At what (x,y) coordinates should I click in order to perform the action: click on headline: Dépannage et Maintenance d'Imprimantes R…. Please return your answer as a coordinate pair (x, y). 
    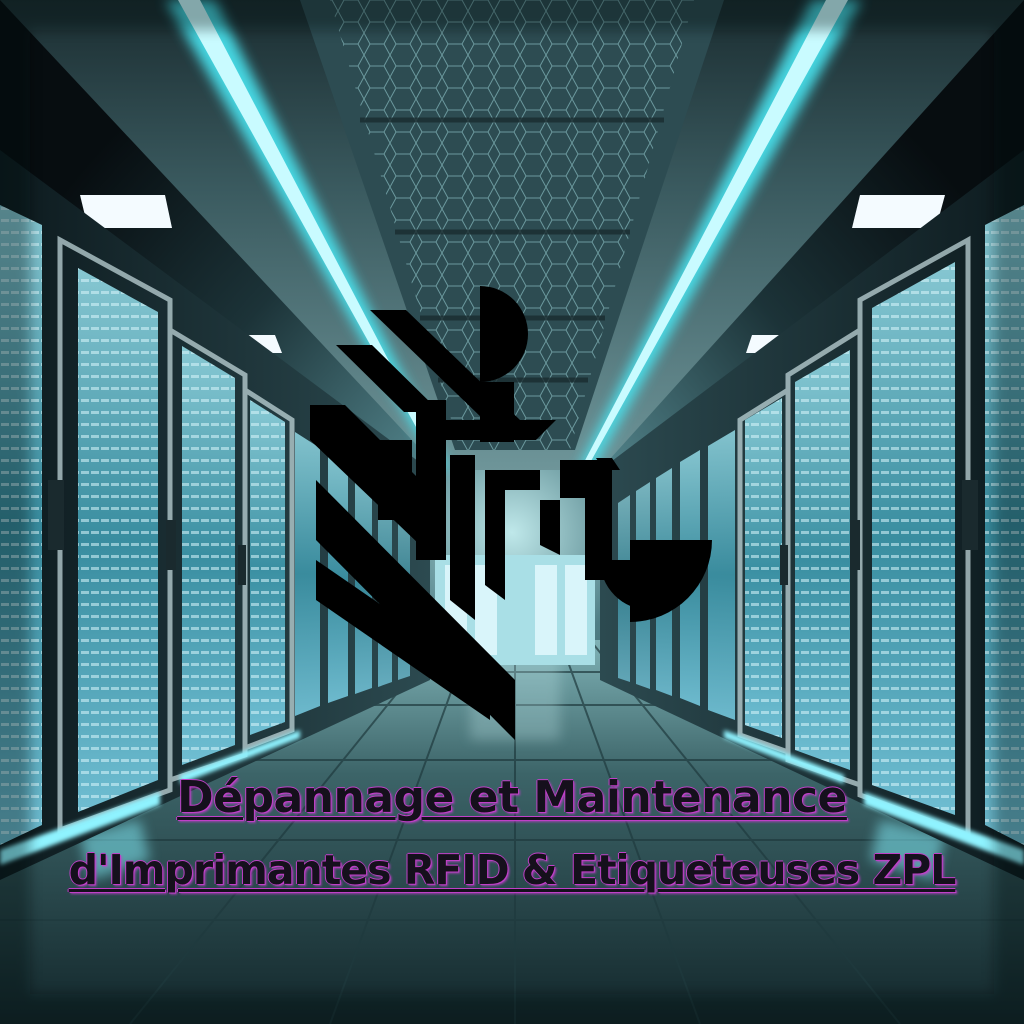
    Looking at the image, I should click on (512, 833).